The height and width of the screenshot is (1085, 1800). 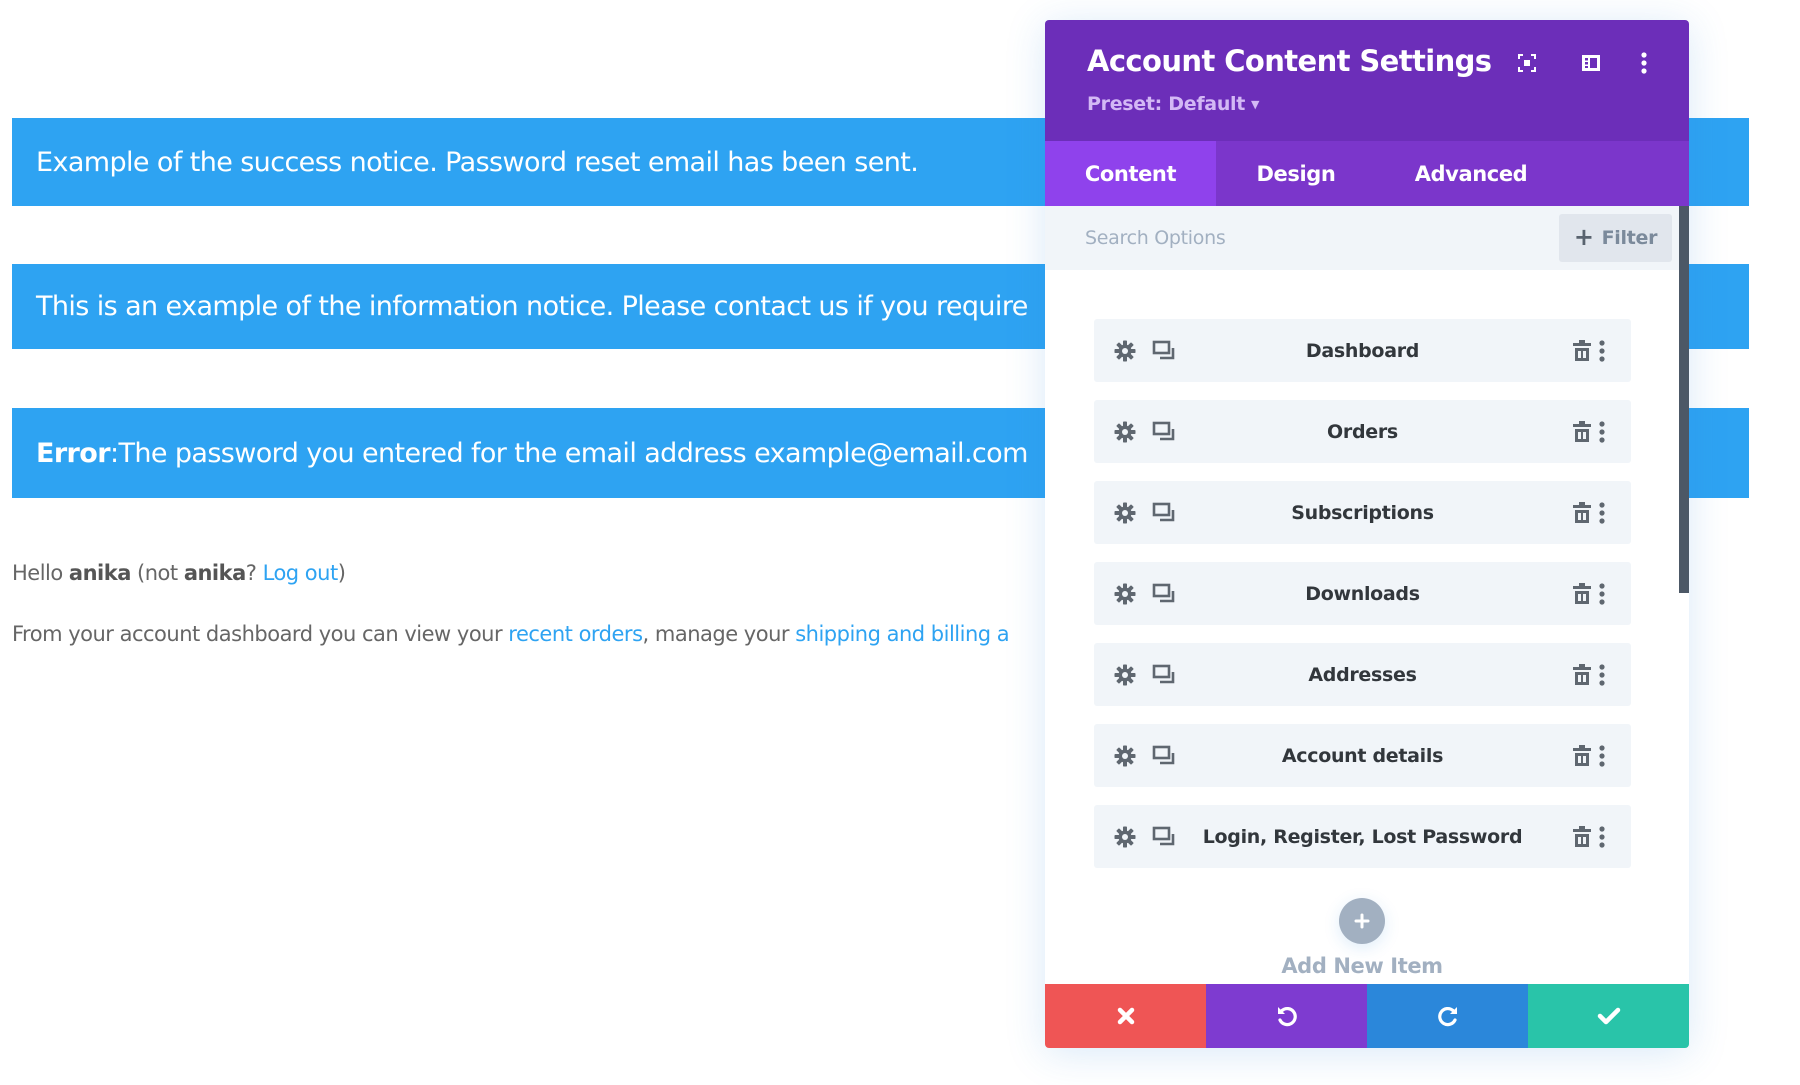 I want to click on module-item-label: Orders, so click(x=1362, y=431).